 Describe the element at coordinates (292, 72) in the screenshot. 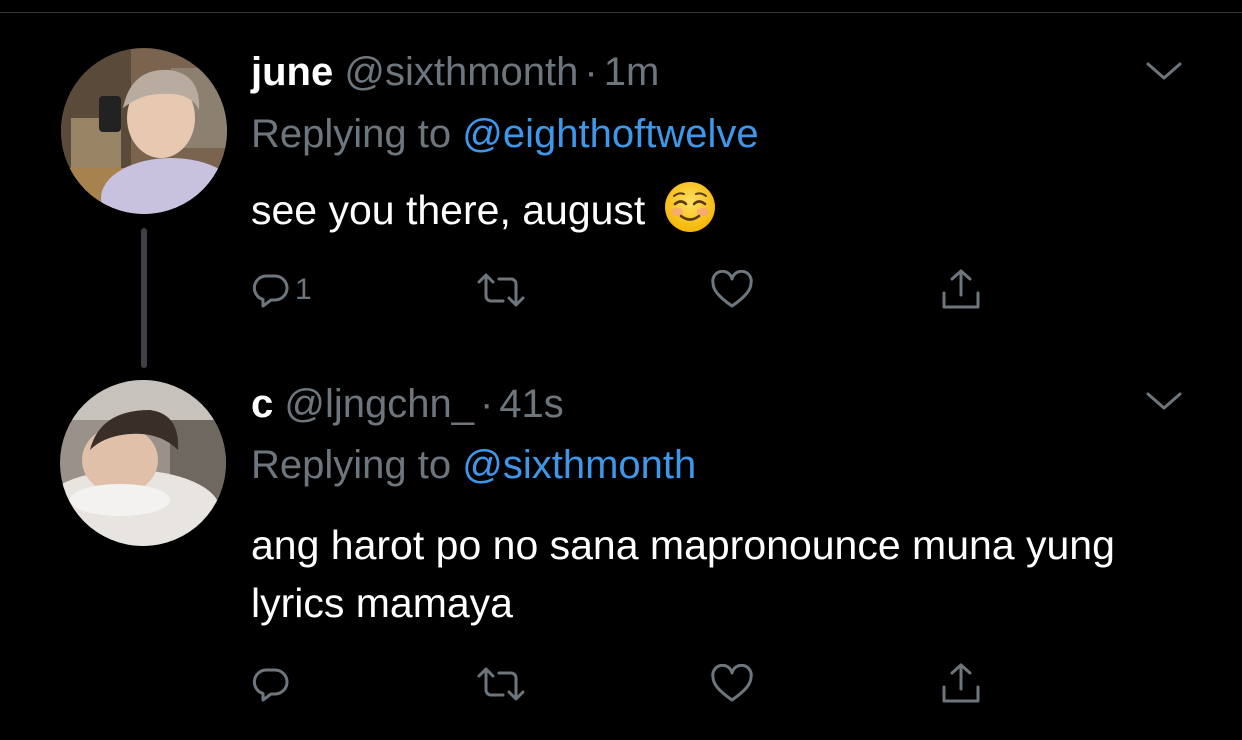

I see `display-name: june` at that location.